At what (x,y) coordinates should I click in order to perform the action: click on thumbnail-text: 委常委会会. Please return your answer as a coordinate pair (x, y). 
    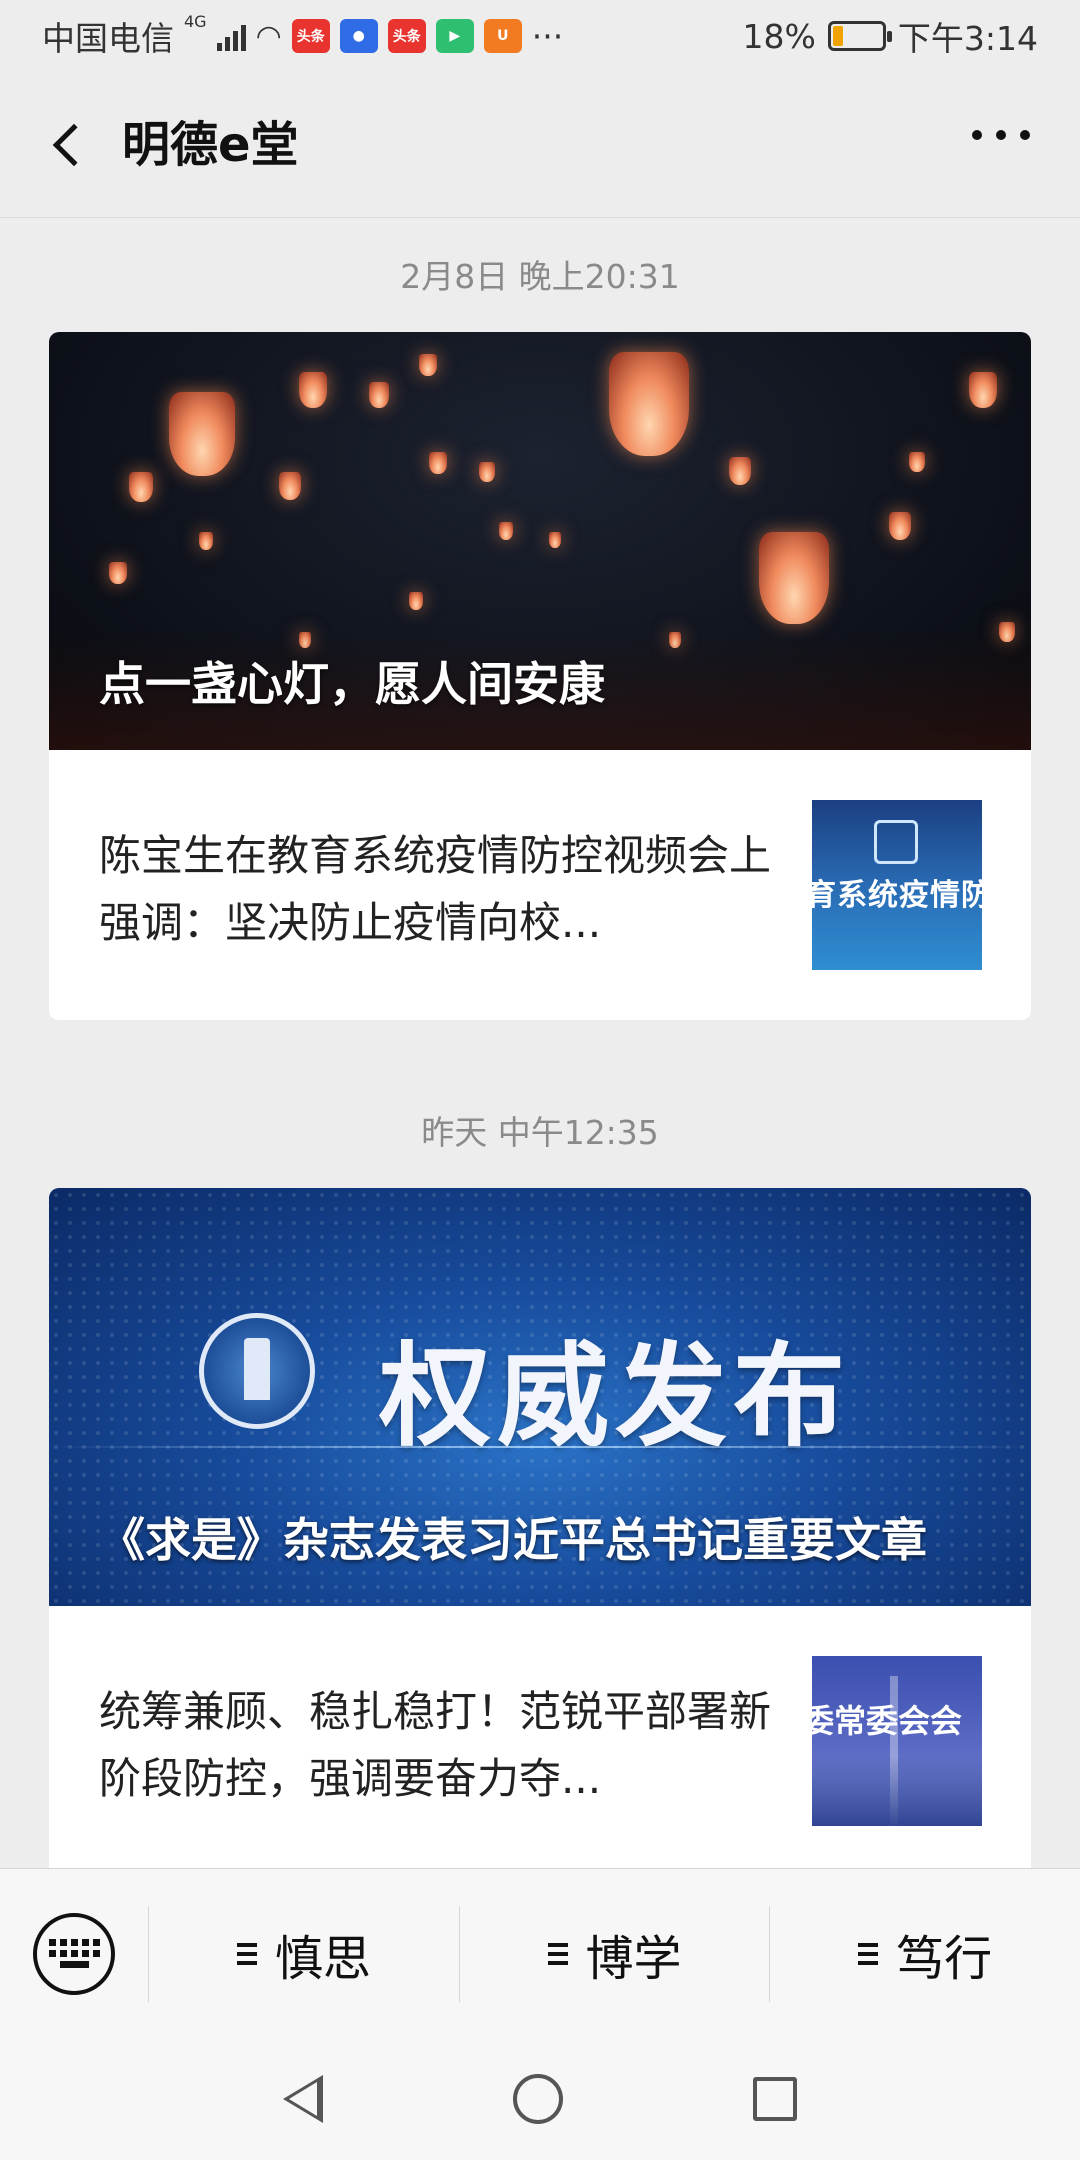
    Looking at the image, I should click on (887, 1721).